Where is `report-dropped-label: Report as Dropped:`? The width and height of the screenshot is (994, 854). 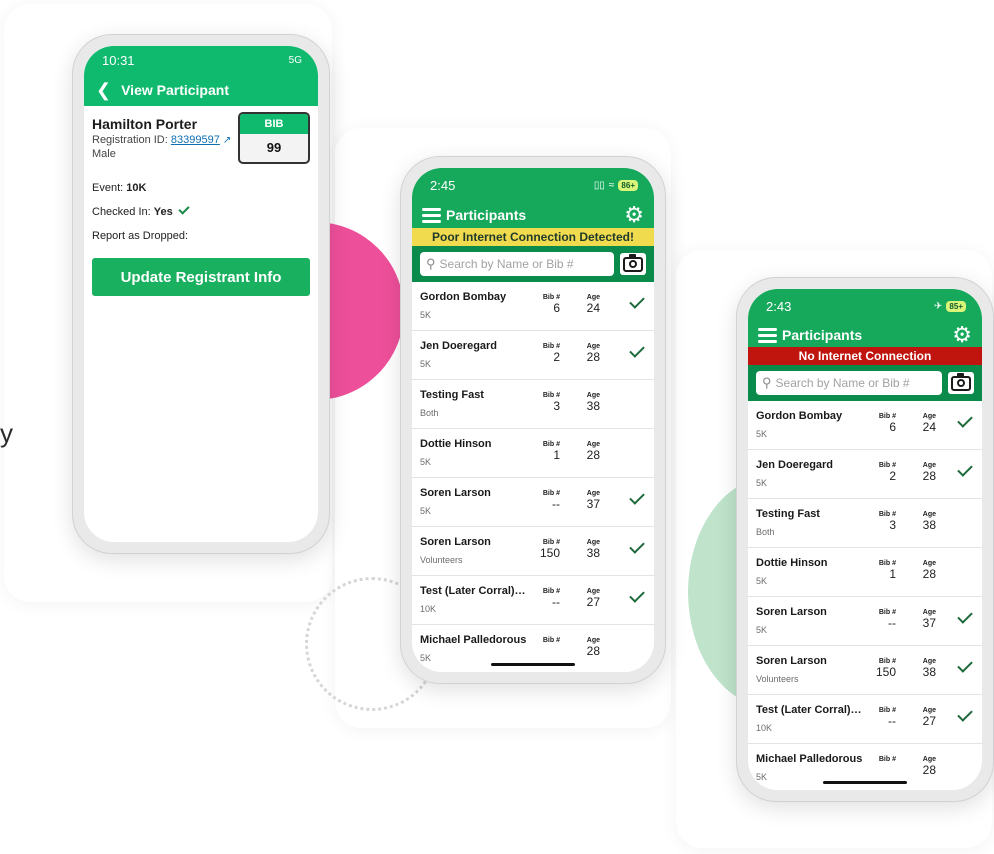
report-dropped-label: Report as Dropped: is located at coordinates (140, 236).